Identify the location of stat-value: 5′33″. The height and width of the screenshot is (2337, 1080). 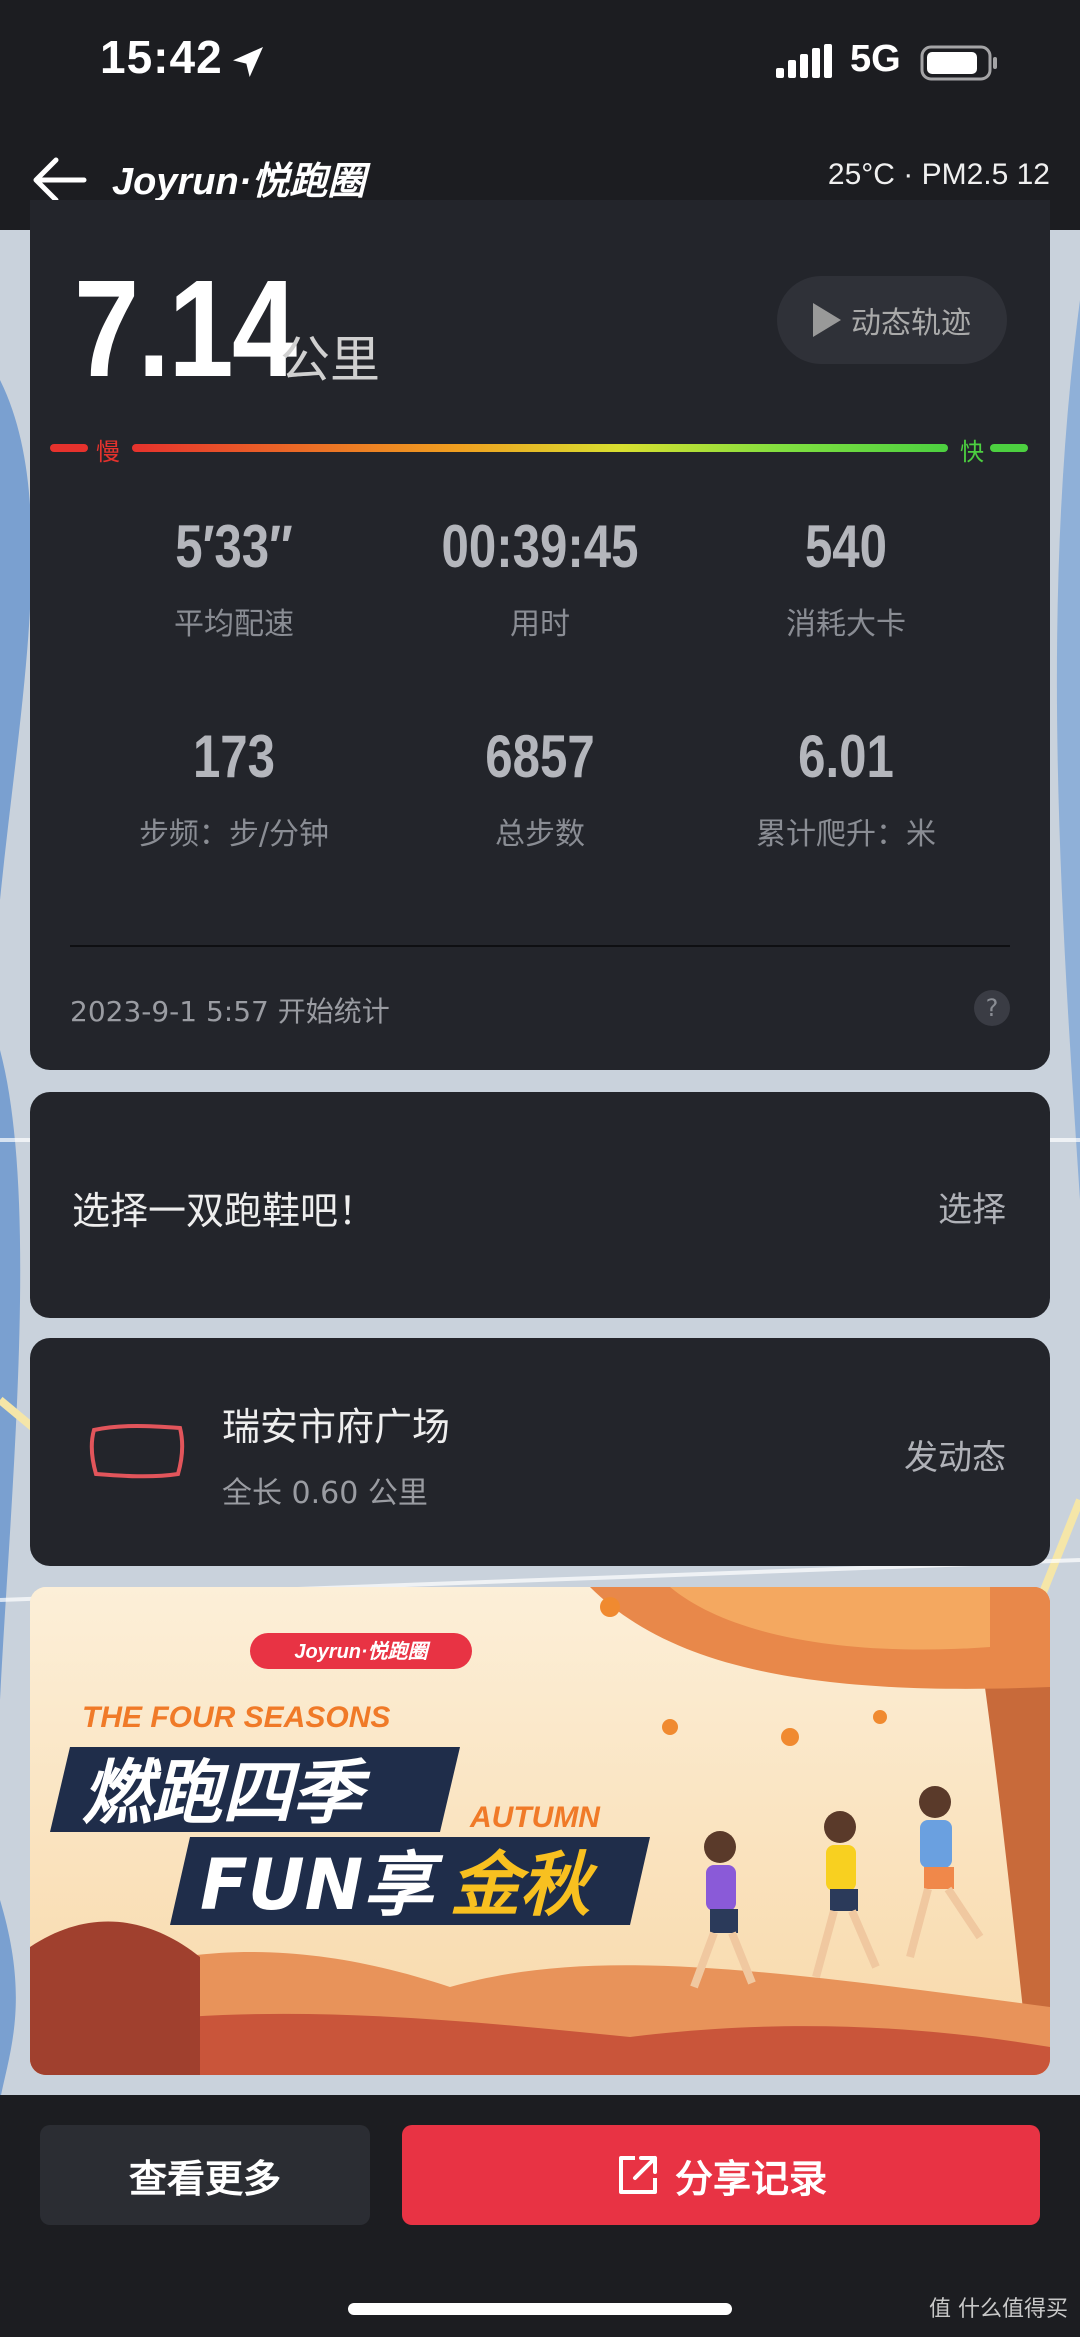
(234, 546).